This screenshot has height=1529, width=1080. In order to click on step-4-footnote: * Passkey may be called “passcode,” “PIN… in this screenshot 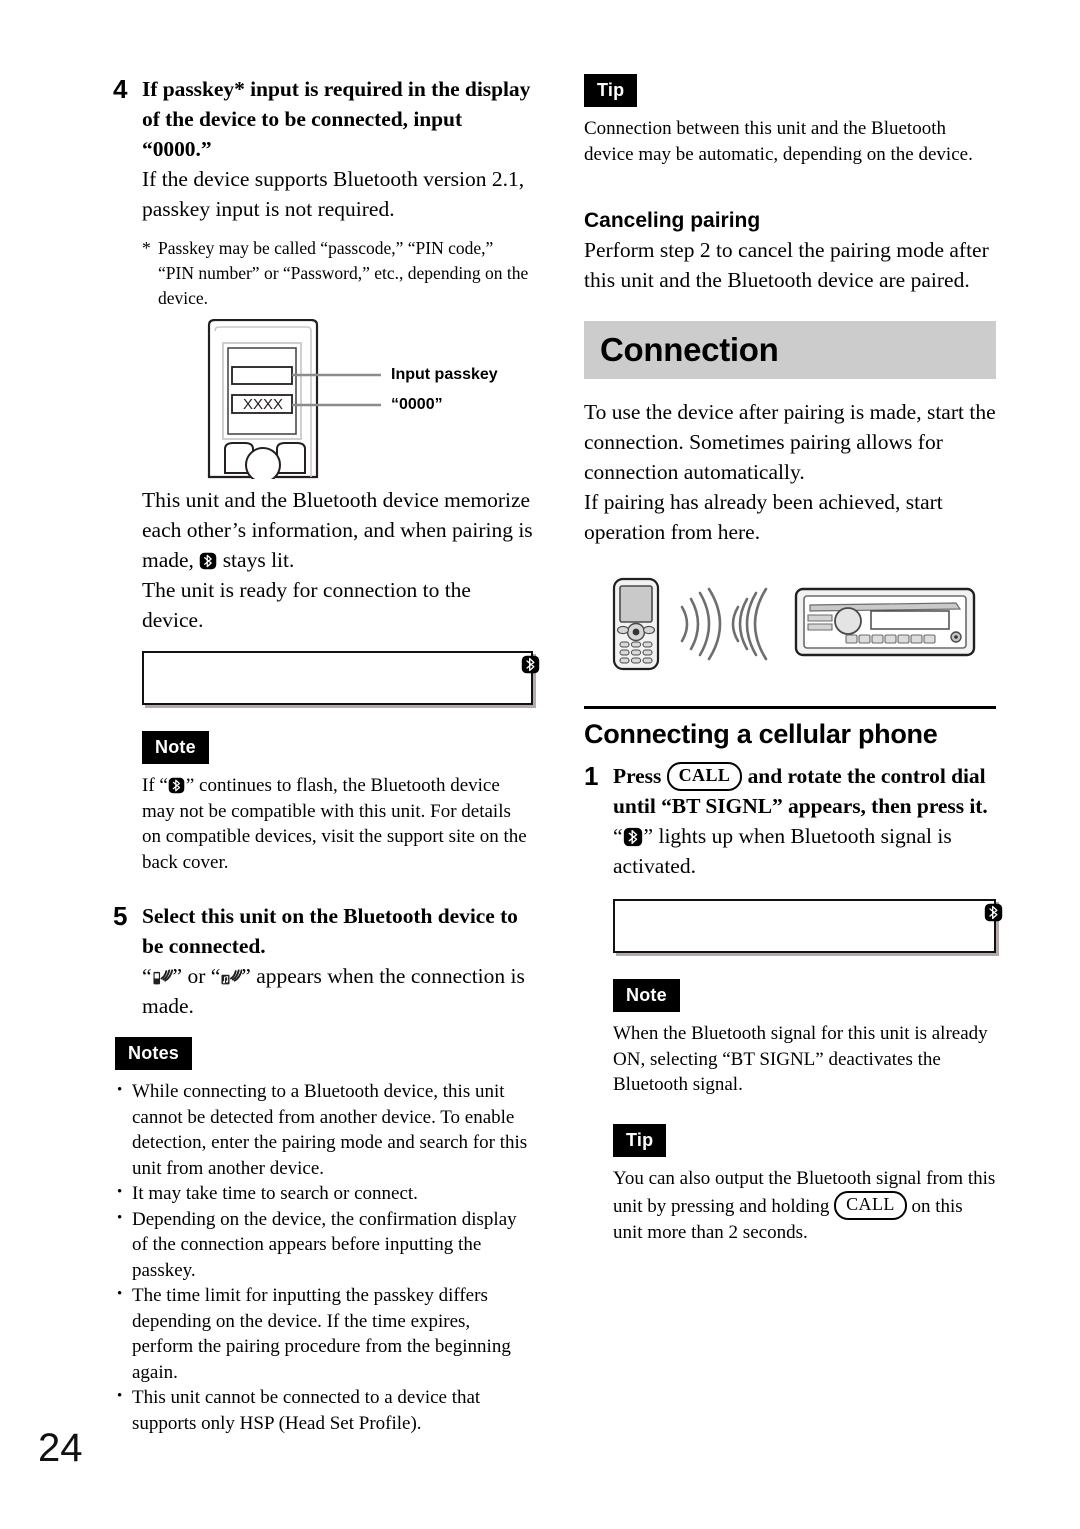, I will do `click(337, 273)`.